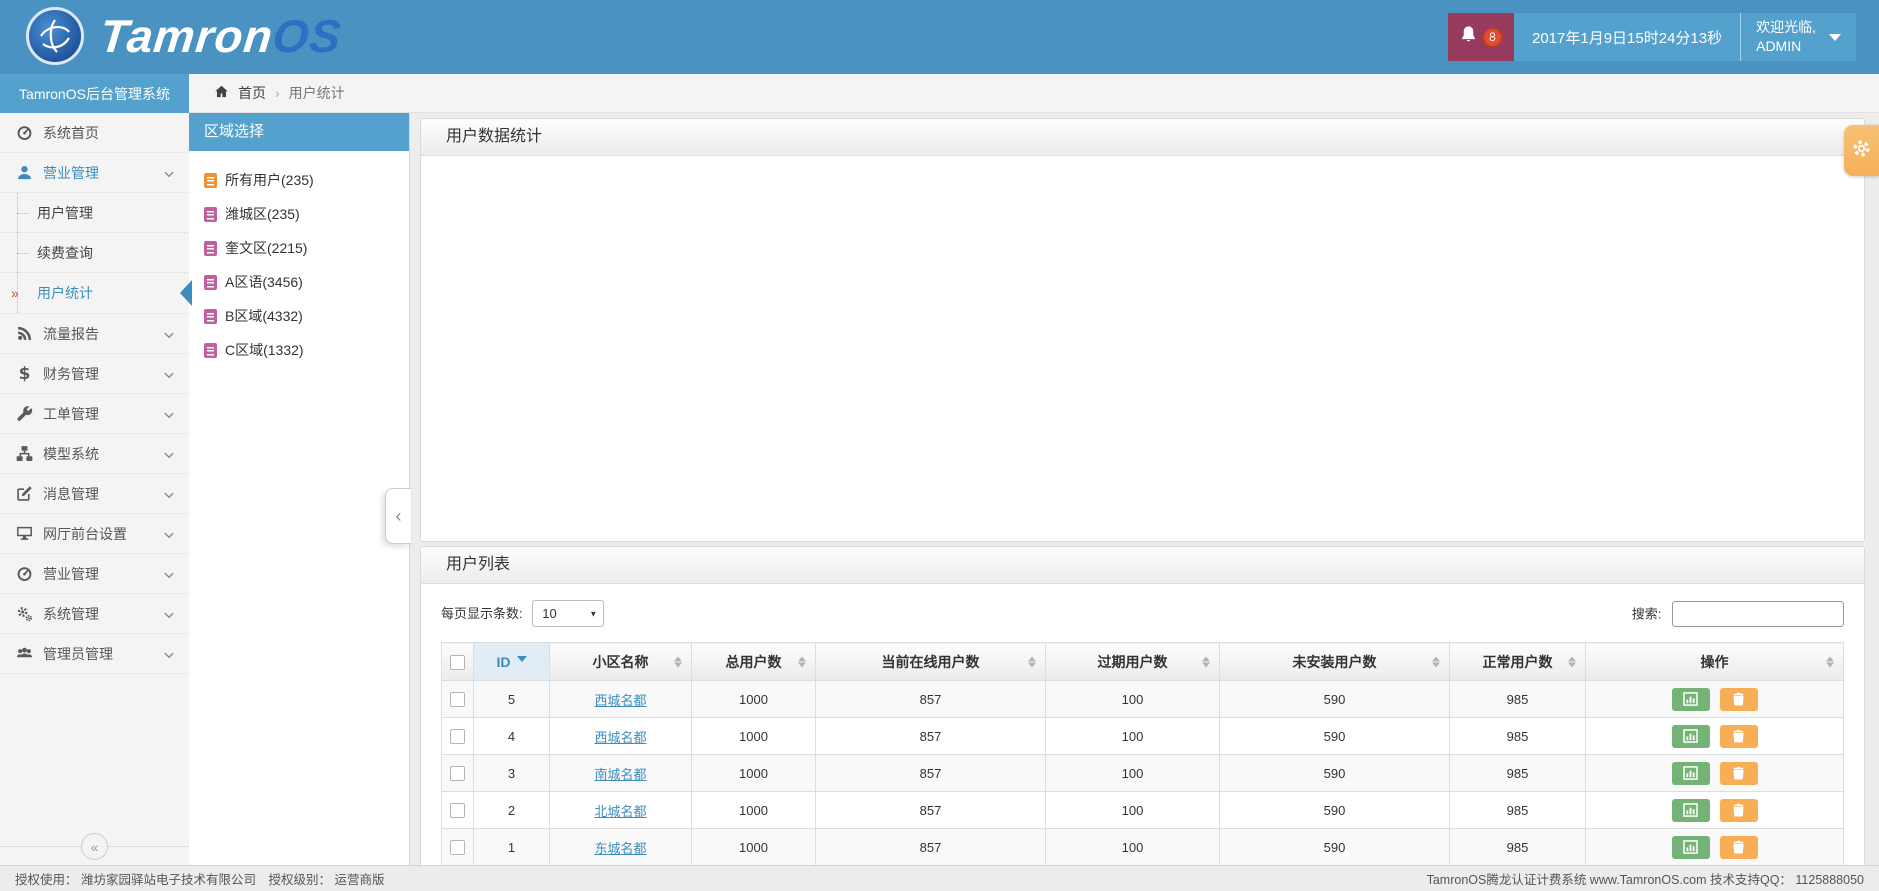 Image resolution: width=1879 pixels, height=891 pixels. What do you see at coordinates (620, 811) in the screenshot?
I see `community-link: 北城名都` at bounding box center [620, 811].